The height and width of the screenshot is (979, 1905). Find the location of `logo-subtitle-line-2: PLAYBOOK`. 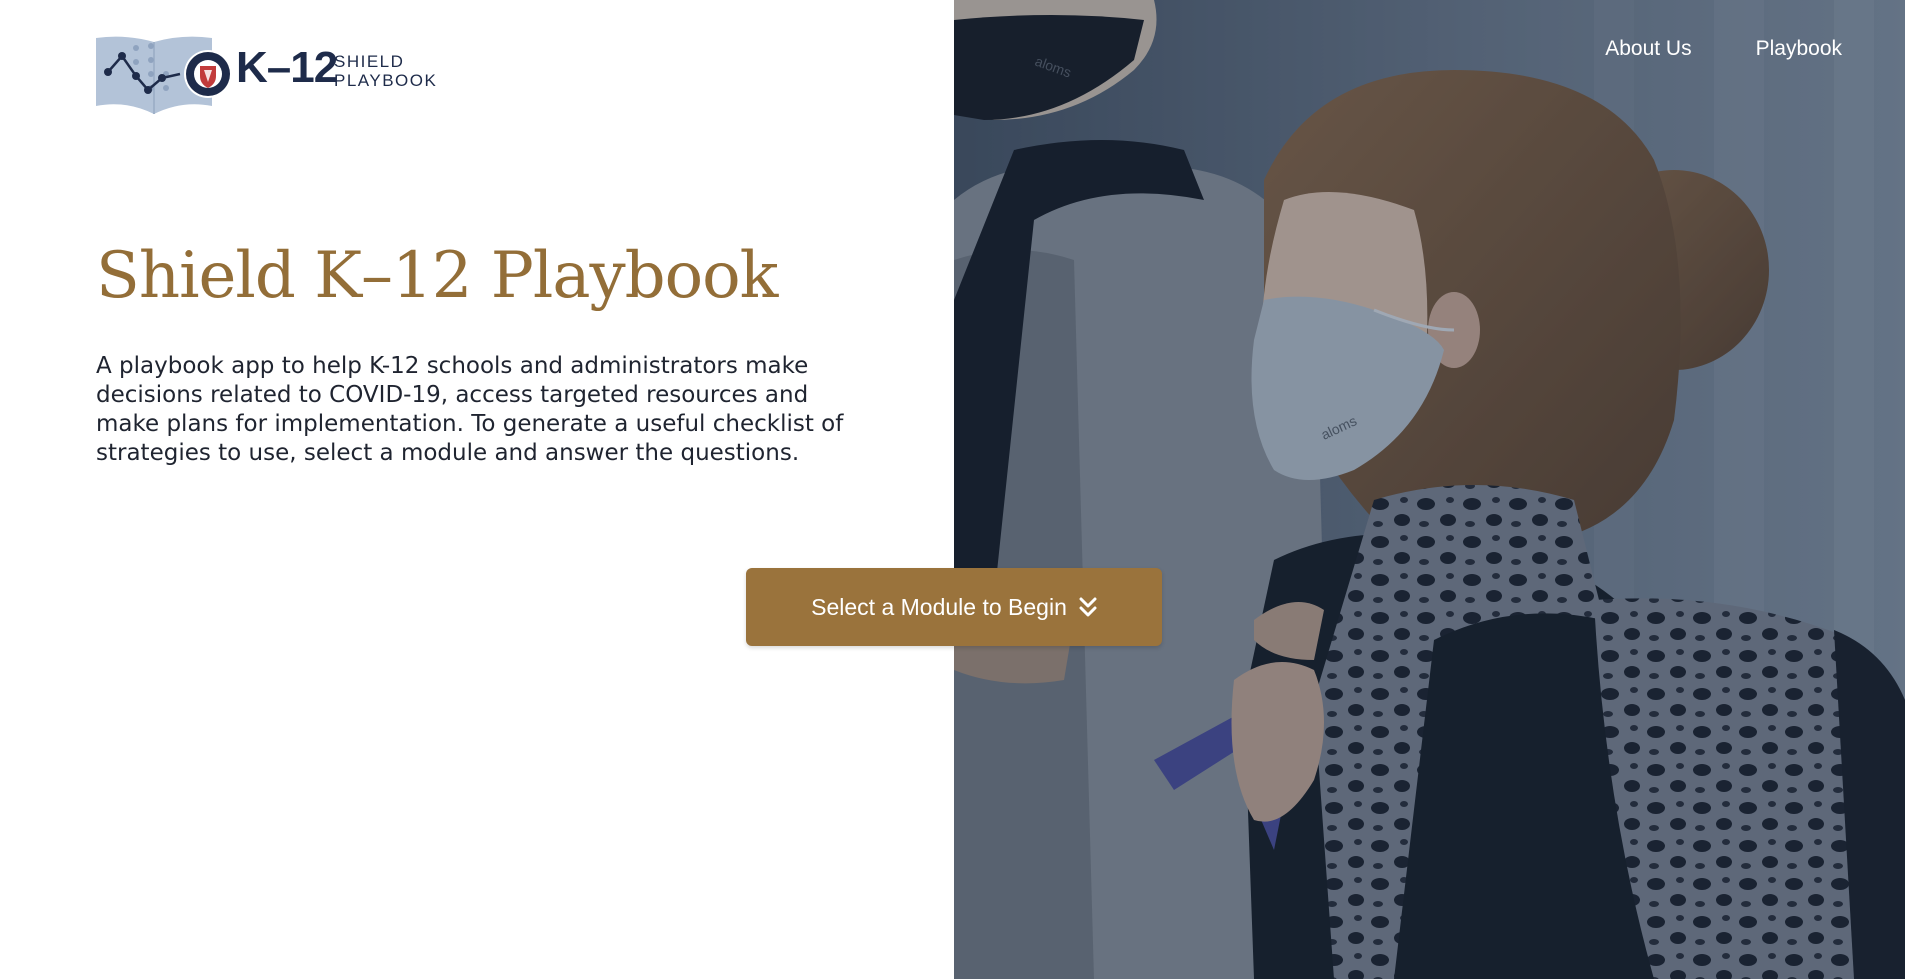

logo-subtitle-line-2: PLAYBOOK is located at coordinates (386, 80).